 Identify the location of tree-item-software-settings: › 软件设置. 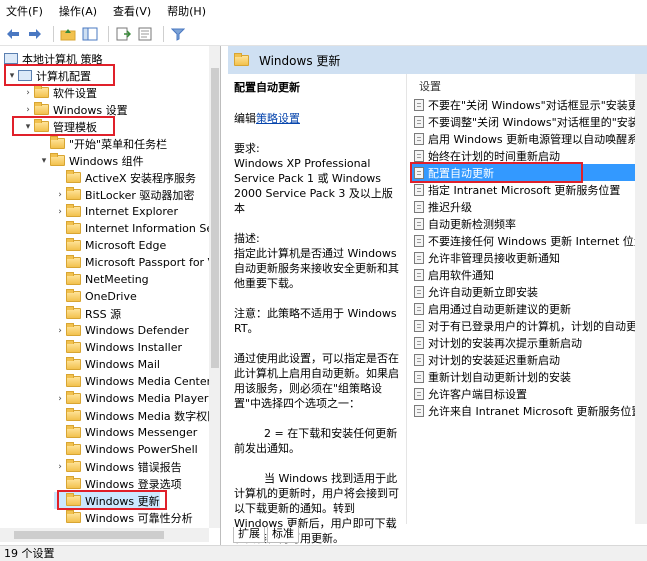
(59, 92).